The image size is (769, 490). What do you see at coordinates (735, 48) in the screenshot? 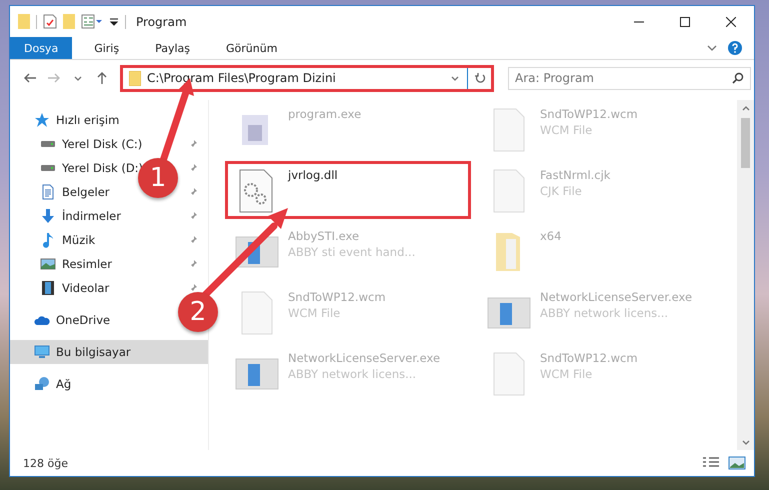
I see `help-icon` at bounding box center [735, 48].